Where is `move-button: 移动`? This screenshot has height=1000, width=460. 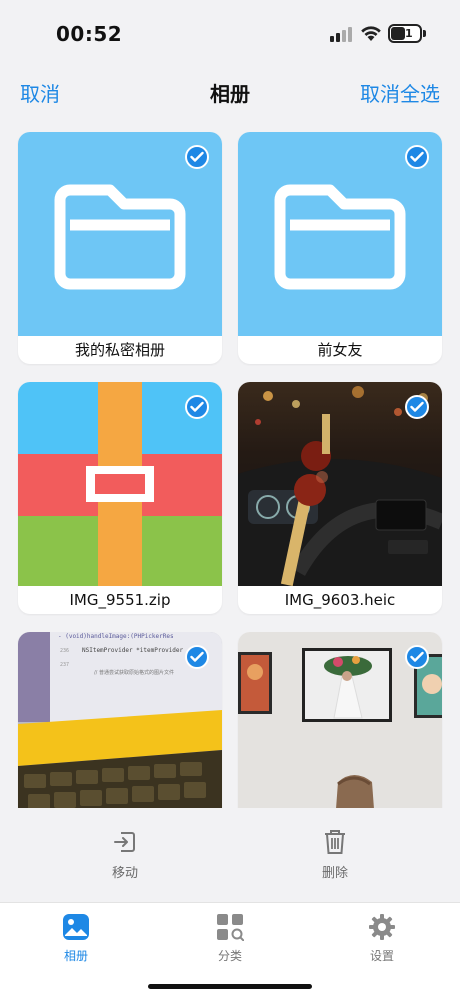 move-button: 移动 is located at coordinates (125, 853).